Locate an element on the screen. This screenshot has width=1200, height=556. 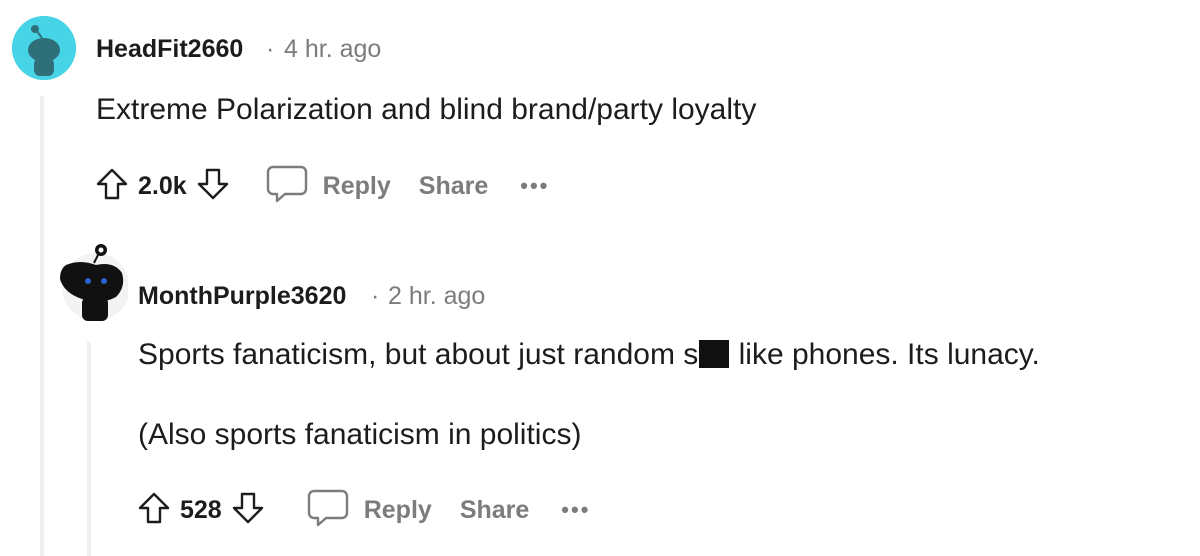
censor-block is located at coordinates (714, 354).